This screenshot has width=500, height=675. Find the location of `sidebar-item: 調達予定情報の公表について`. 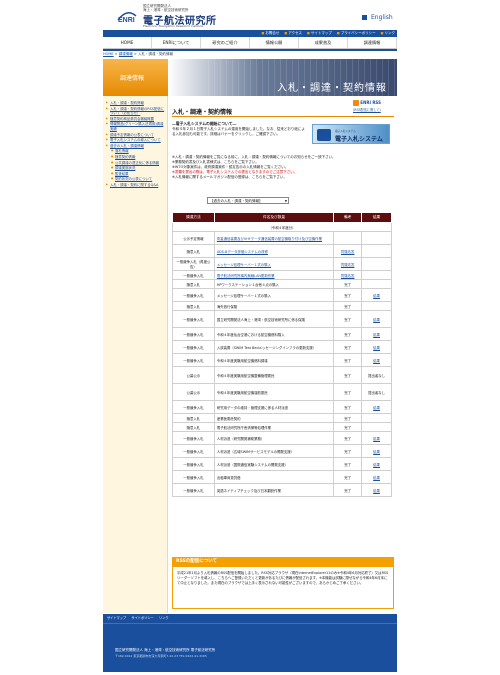

sidebar-item: 調達予定情報の公表について is located at coordinates (136, 135).